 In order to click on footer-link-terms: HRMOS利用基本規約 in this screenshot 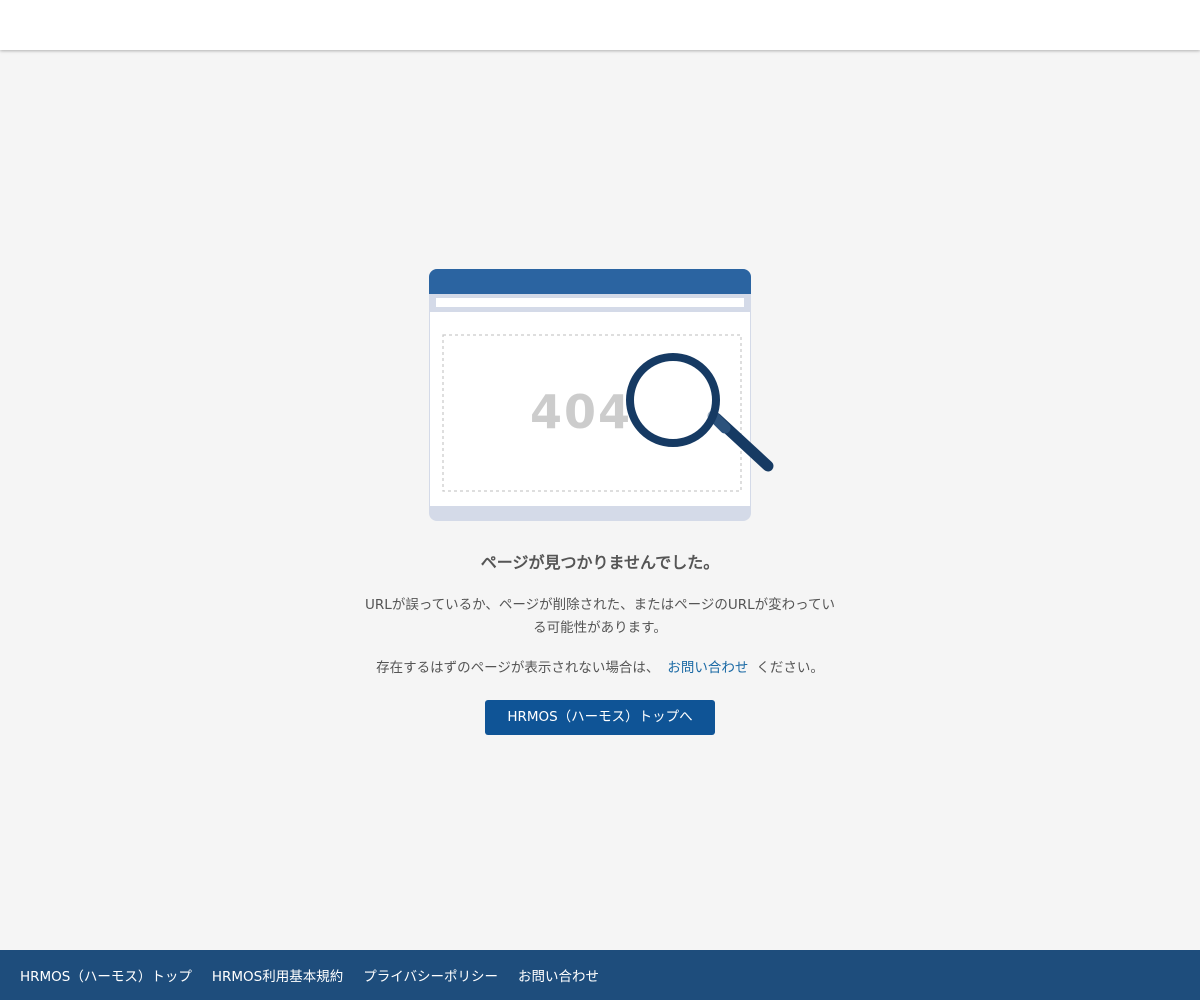, I will do `click(277, 977)`.